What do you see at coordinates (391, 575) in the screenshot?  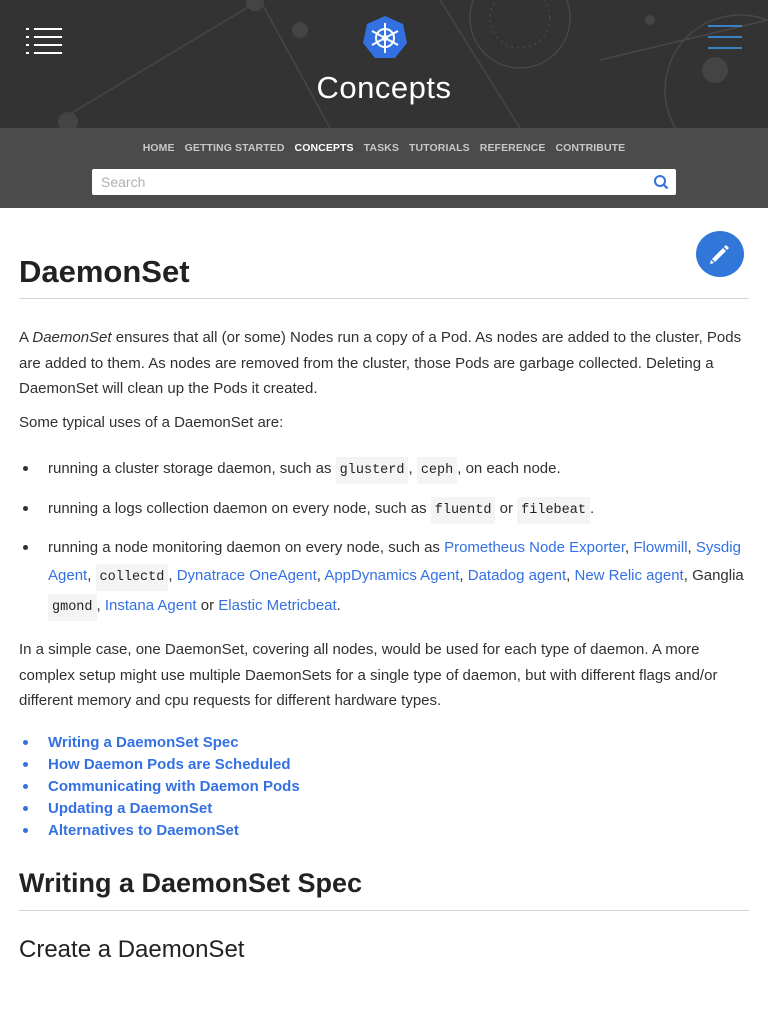 I see `link-appdynamics-agent: AppDynamics Agent` at bounding box center [391, 575].